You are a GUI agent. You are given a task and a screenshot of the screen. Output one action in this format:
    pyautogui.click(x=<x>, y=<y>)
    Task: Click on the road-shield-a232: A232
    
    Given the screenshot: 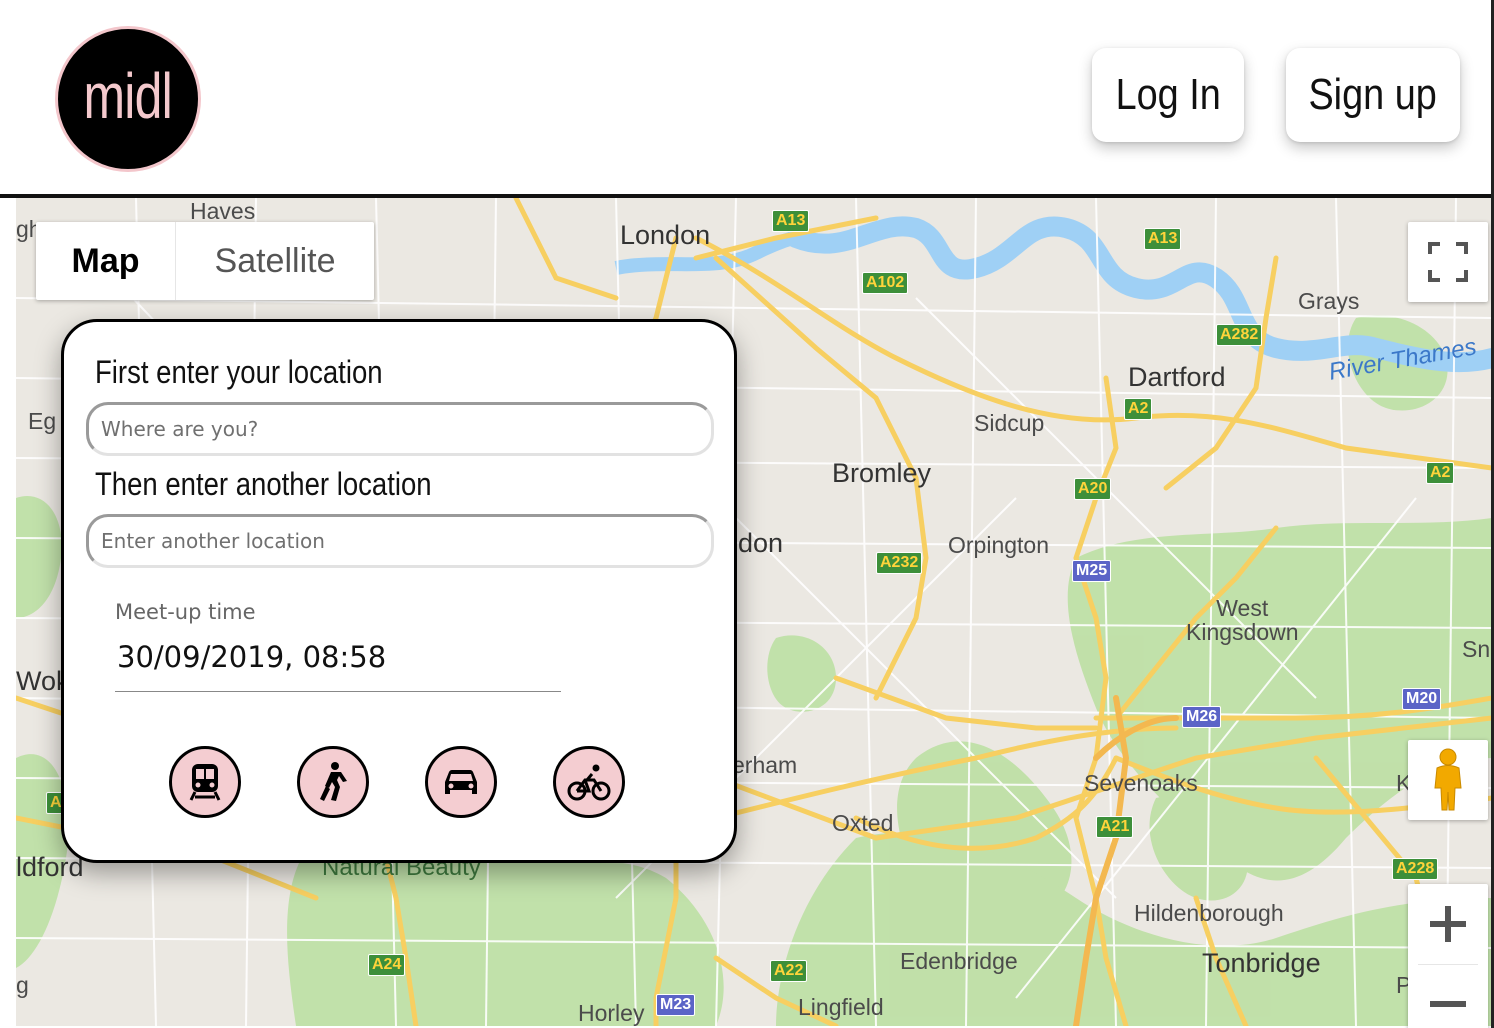 What is the action you would take?
    pyautogui.click(x=899, y=563)
    